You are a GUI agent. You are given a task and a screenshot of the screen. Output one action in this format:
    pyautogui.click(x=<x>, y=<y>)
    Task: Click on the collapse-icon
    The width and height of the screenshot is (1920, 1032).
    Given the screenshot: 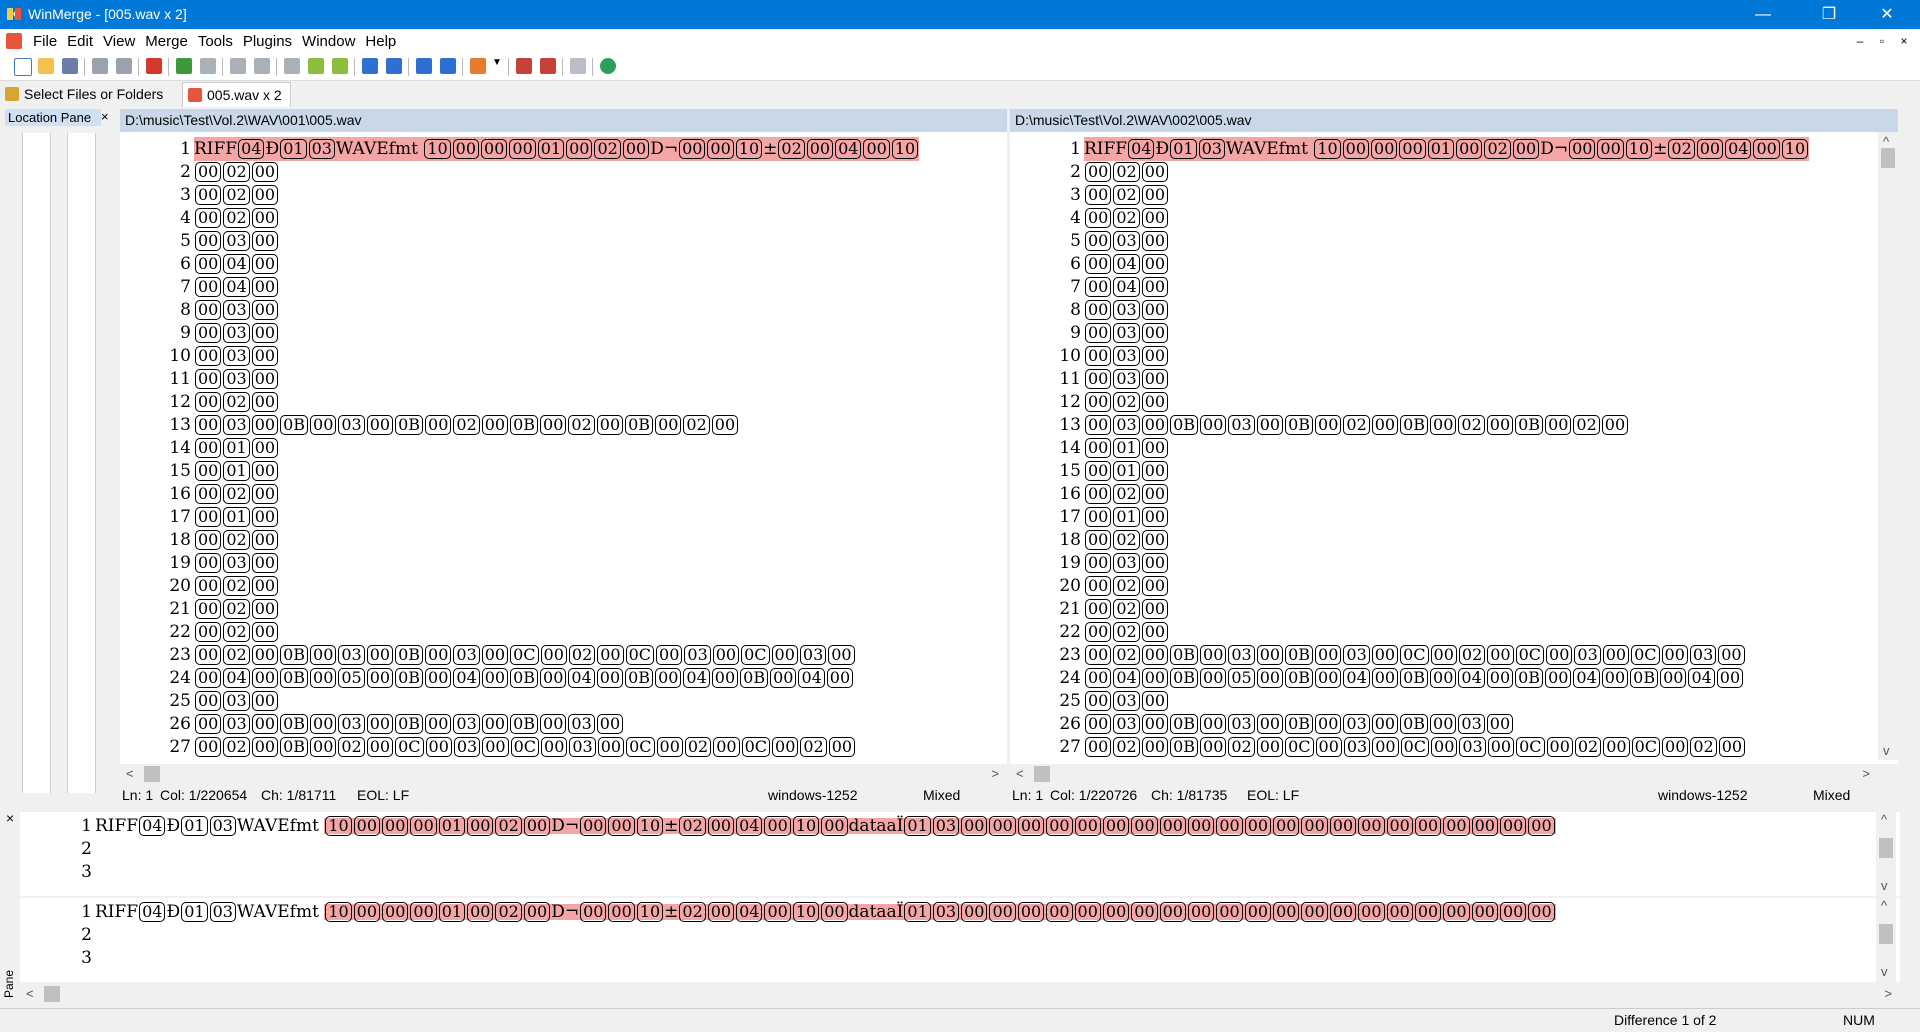 What is the action you would take?
    pyautogui.click(x=578, y=66)
    